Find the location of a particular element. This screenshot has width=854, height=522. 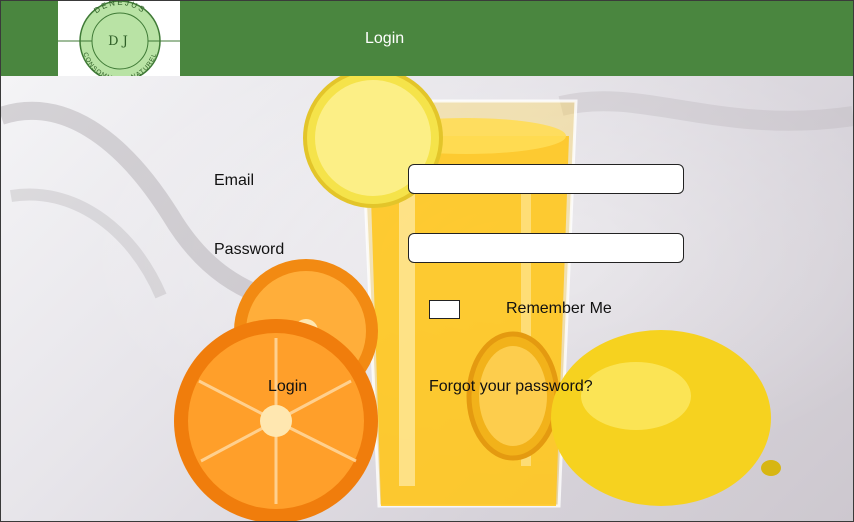

email-field is located at coordinates (546, 179).